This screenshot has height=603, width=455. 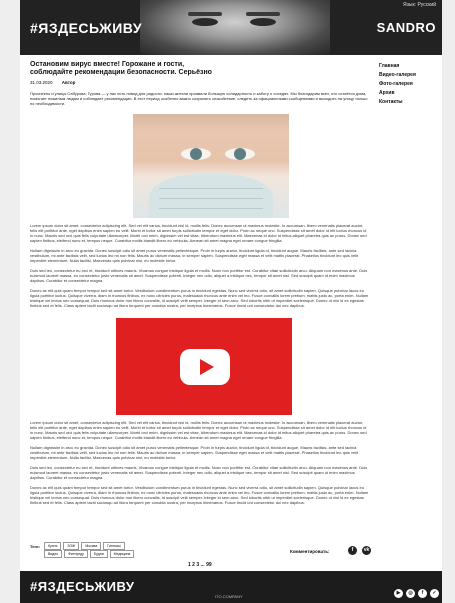 I want to click on tag: Видео, so click(x=53, y=554).